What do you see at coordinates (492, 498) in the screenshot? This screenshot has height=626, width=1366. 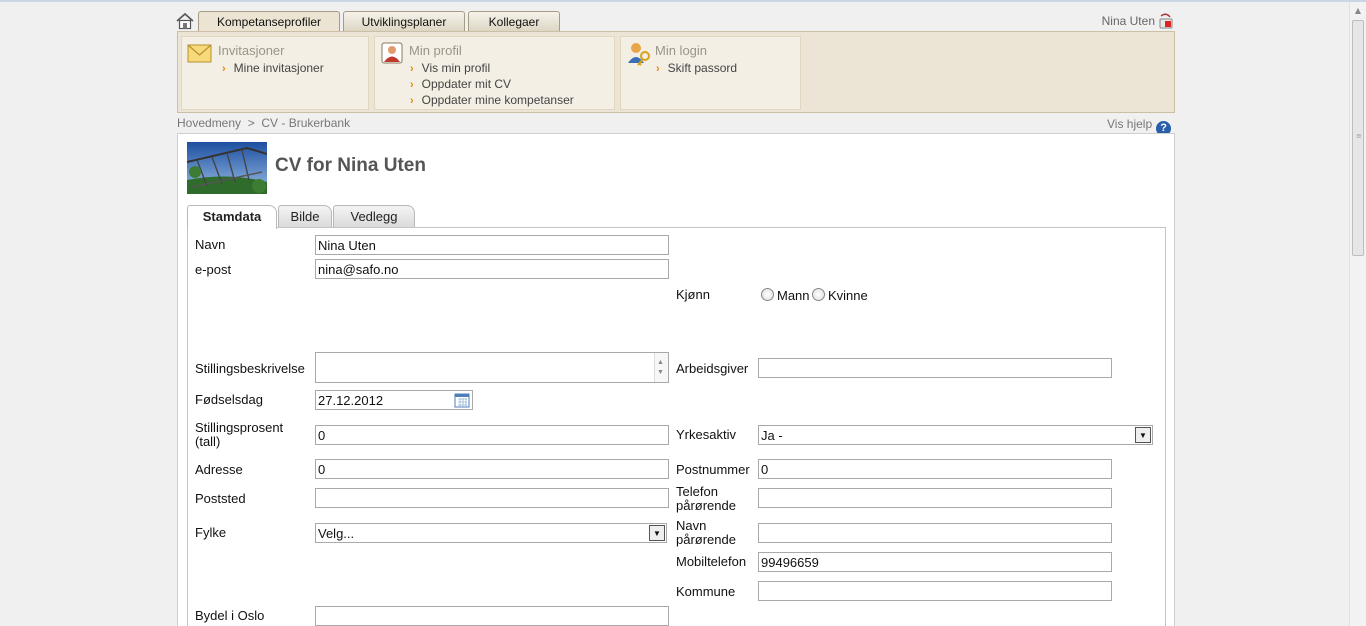 I see `poststed-input` at bounding box center [492, 498].